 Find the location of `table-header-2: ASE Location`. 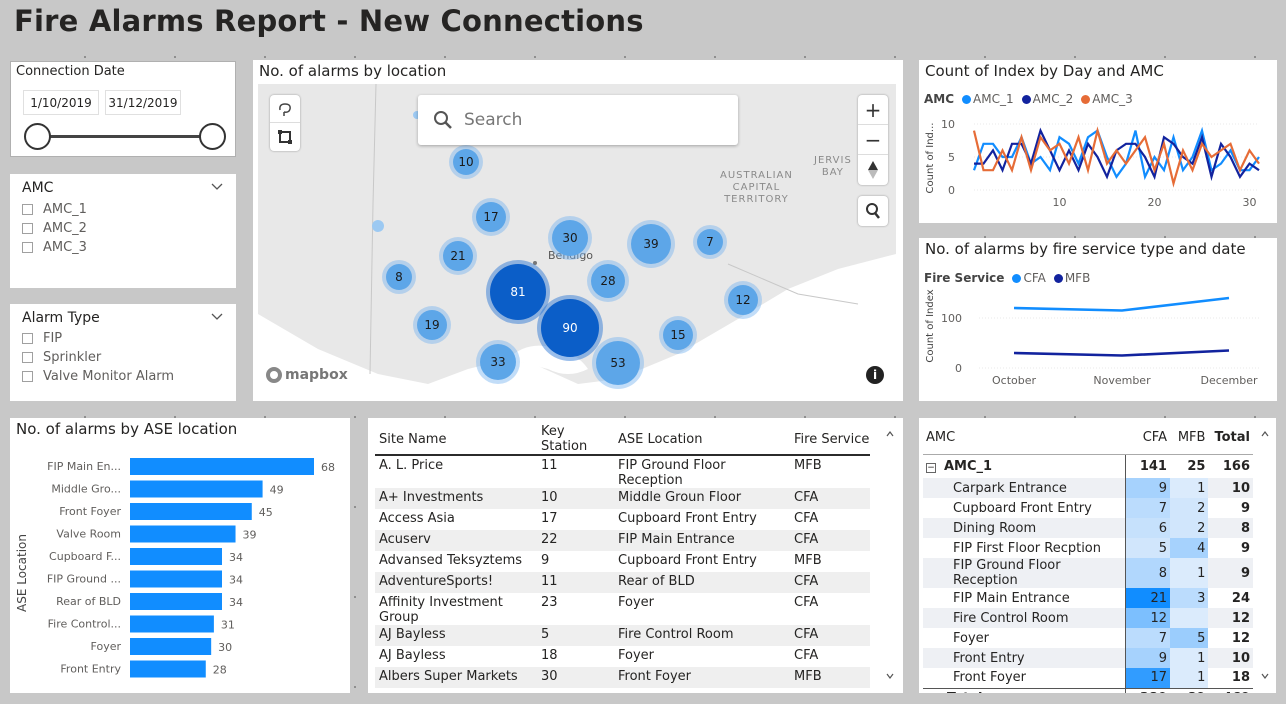

table-header-2: ASE Location is located at coordinates (702, 440).